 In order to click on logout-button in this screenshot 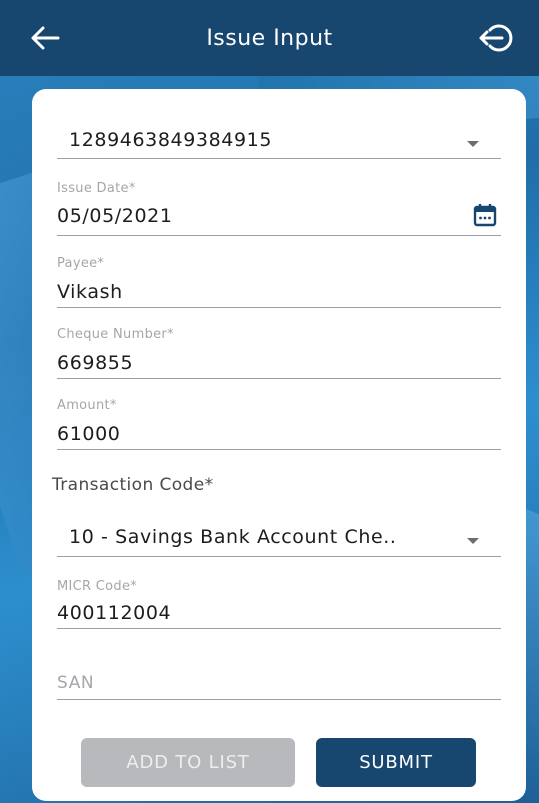, I will do `click(497, 38)`.